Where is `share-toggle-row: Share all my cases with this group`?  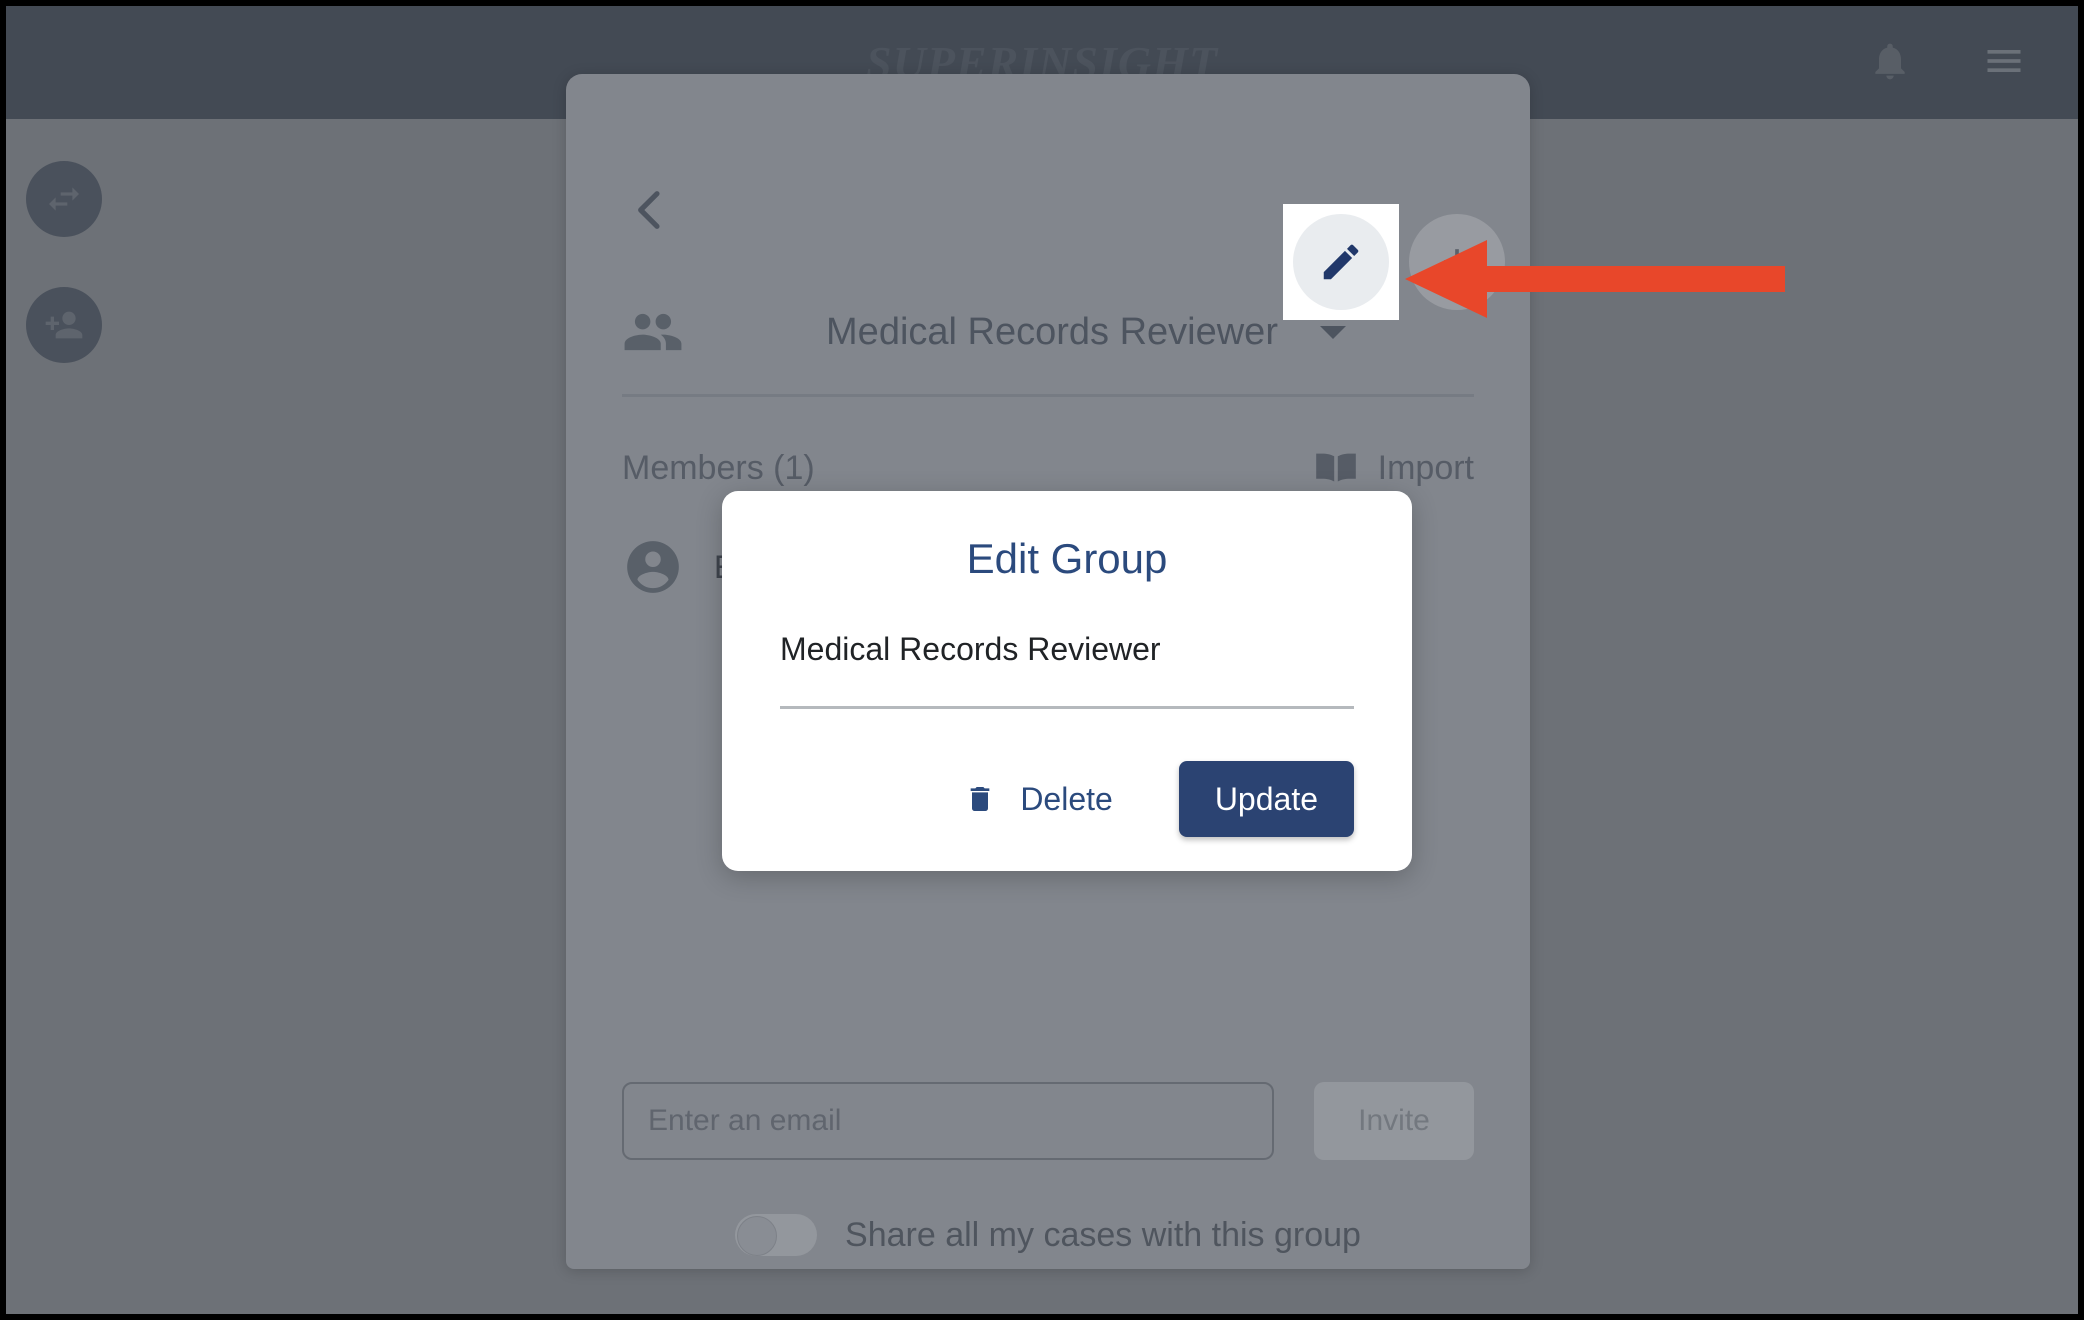 share-toggle-row: Share all my cases with this group is located at coordinates (1048, 1235).